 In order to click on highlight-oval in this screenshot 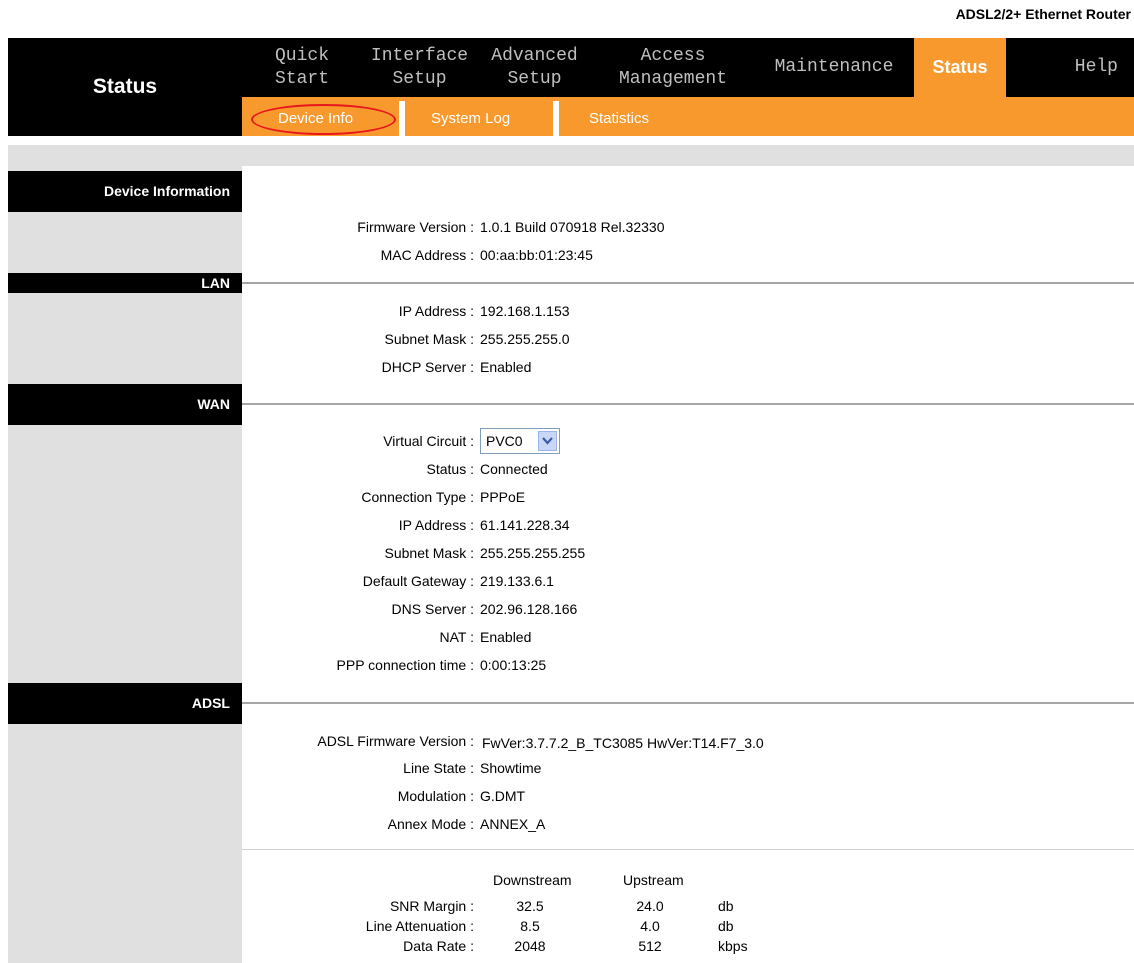, I will do `click(323, 119)`.